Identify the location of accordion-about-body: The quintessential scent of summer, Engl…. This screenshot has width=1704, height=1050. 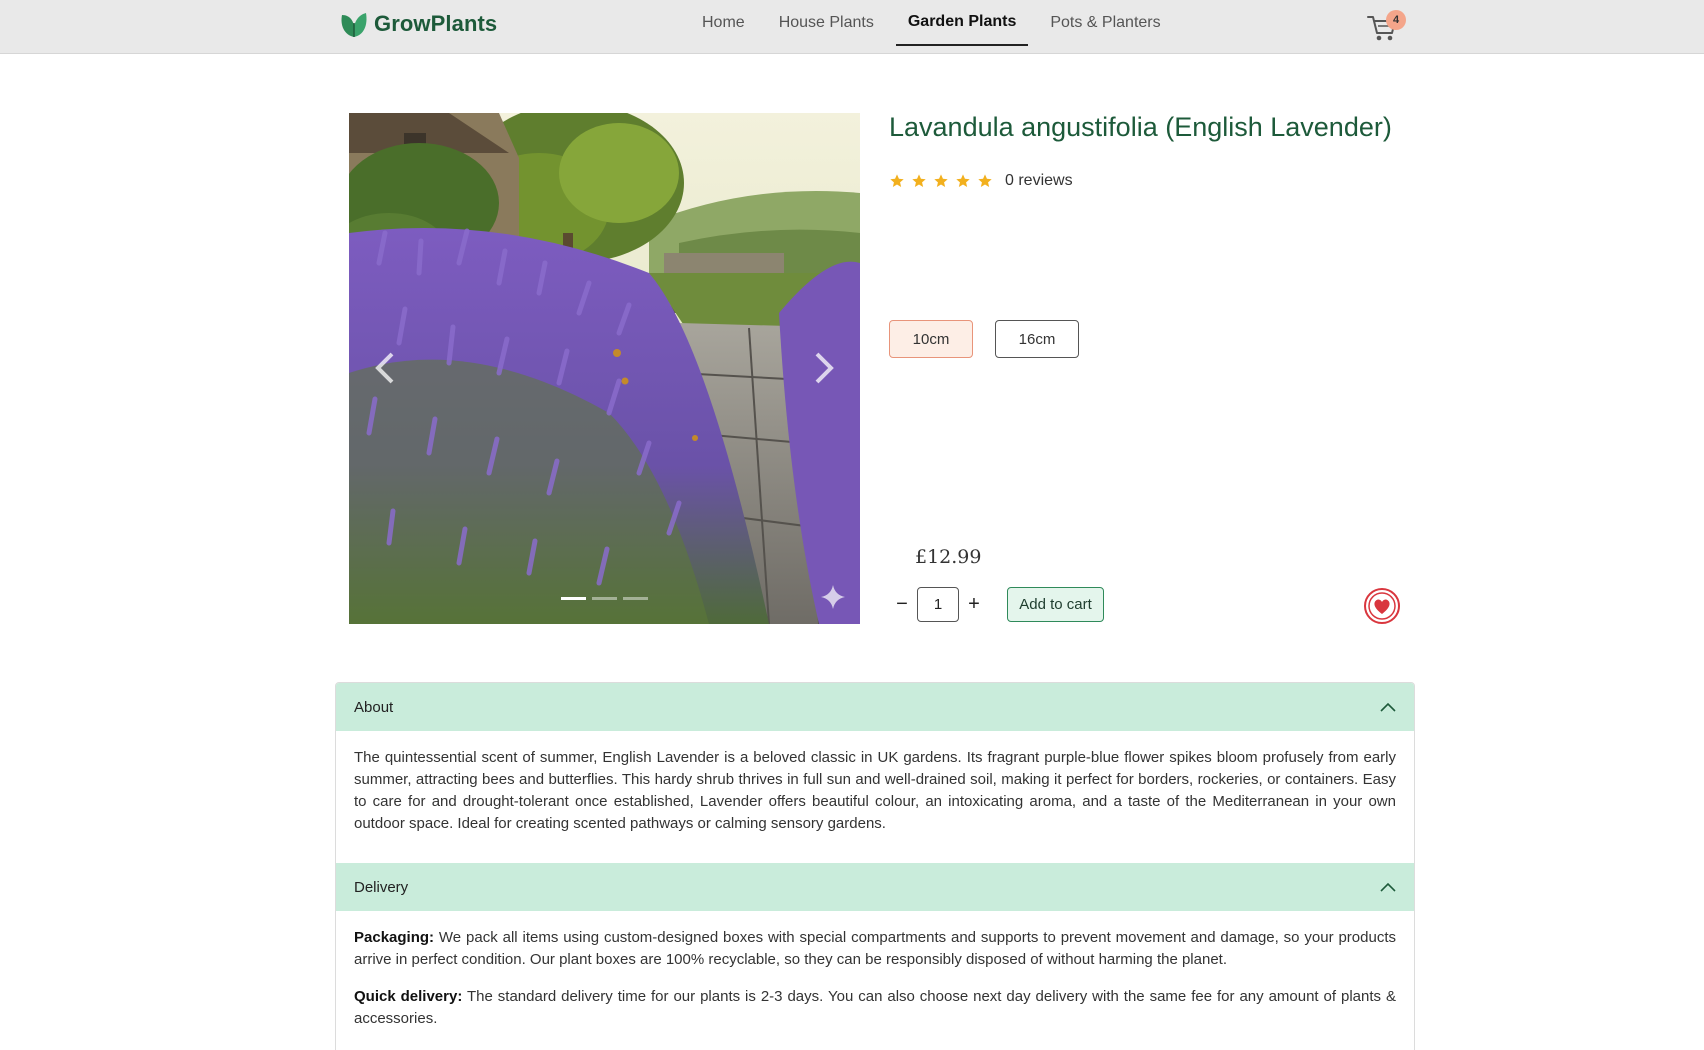
(875, 797).